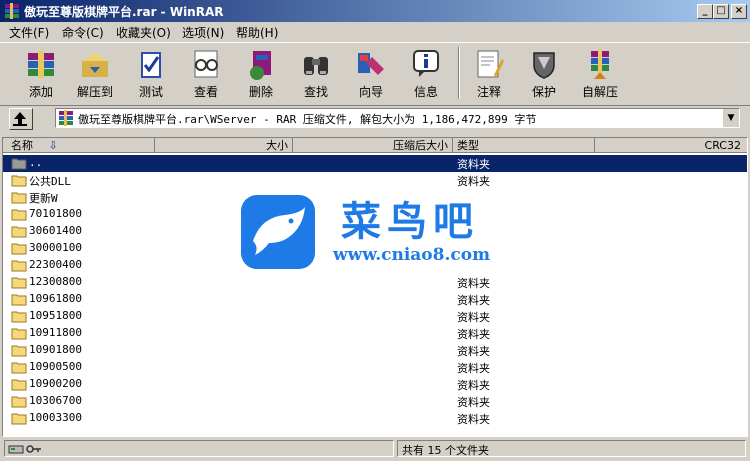 The image size is (750, 461). I want to click on test-button: 测试, so click(151, 74).